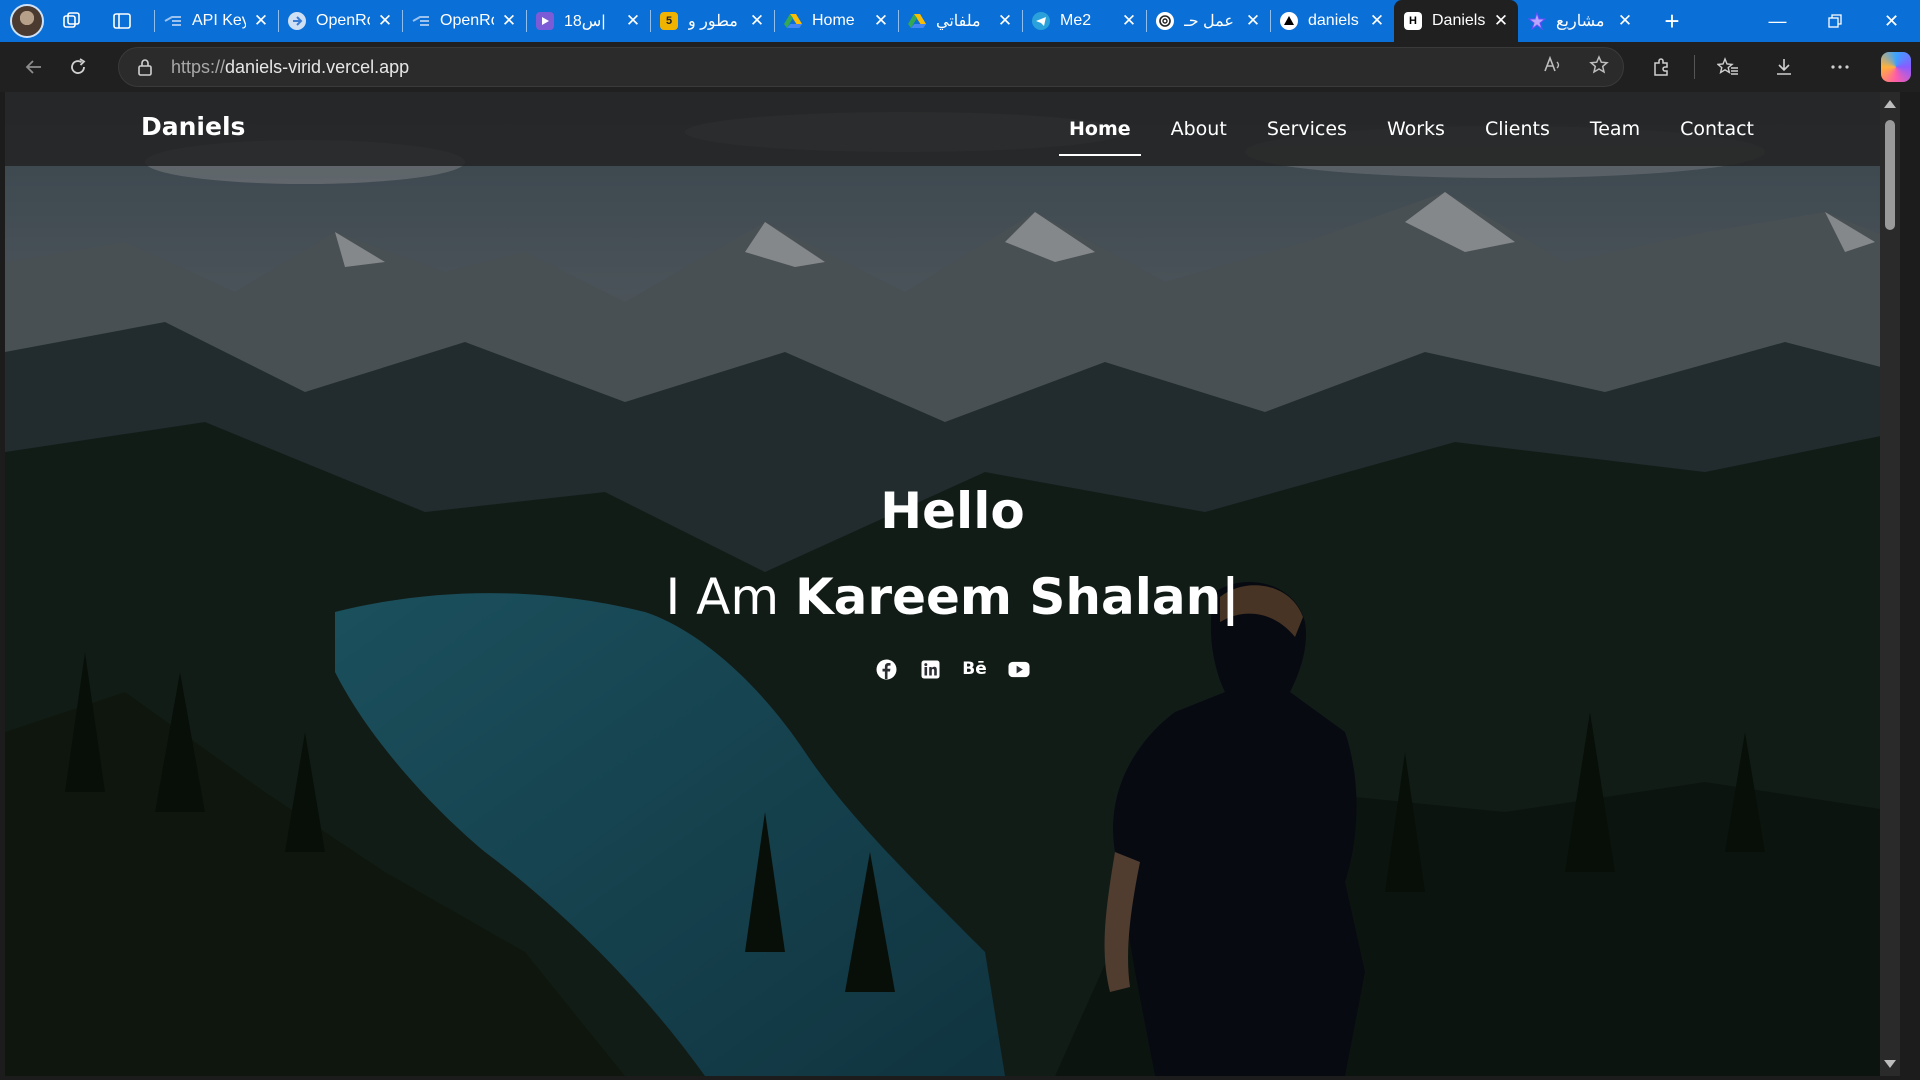  I want to click on tab-daniels-active: H Daniels ✕, so click(1456, 21).